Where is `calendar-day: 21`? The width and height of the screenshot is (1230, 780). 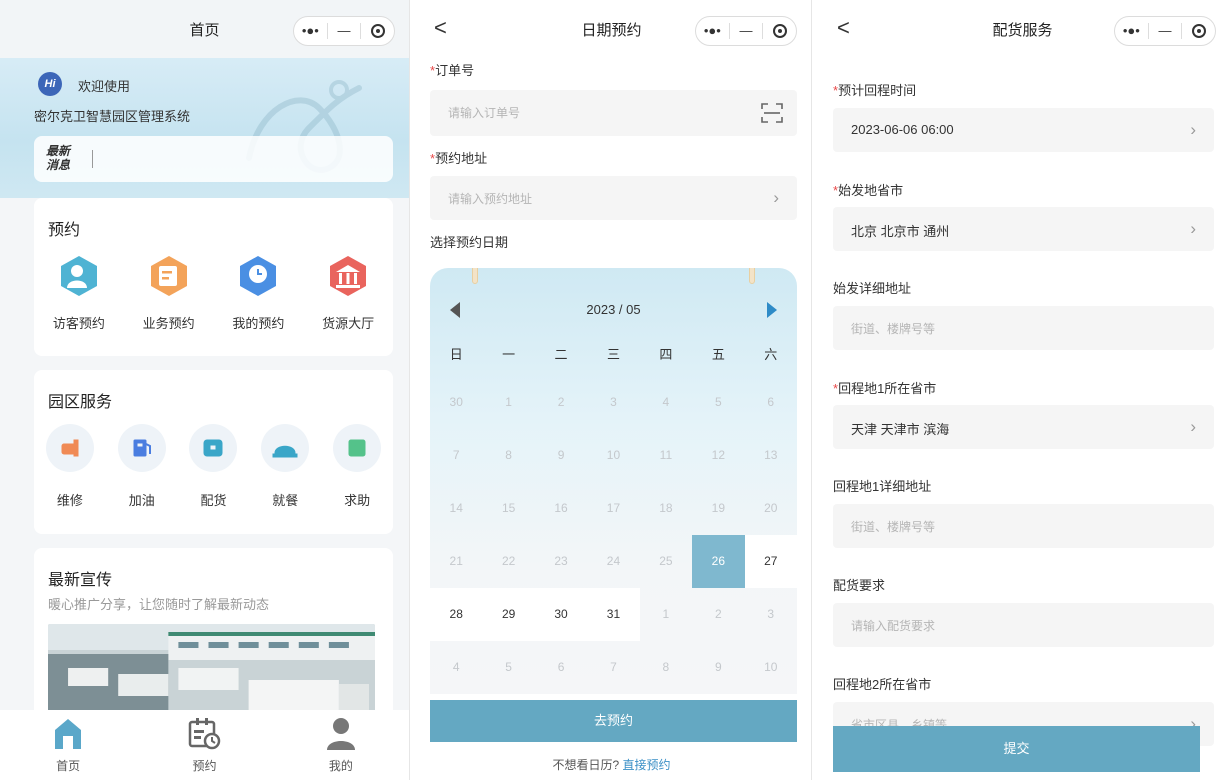
calendar-day: 21 is located at coordinates (456, 561).